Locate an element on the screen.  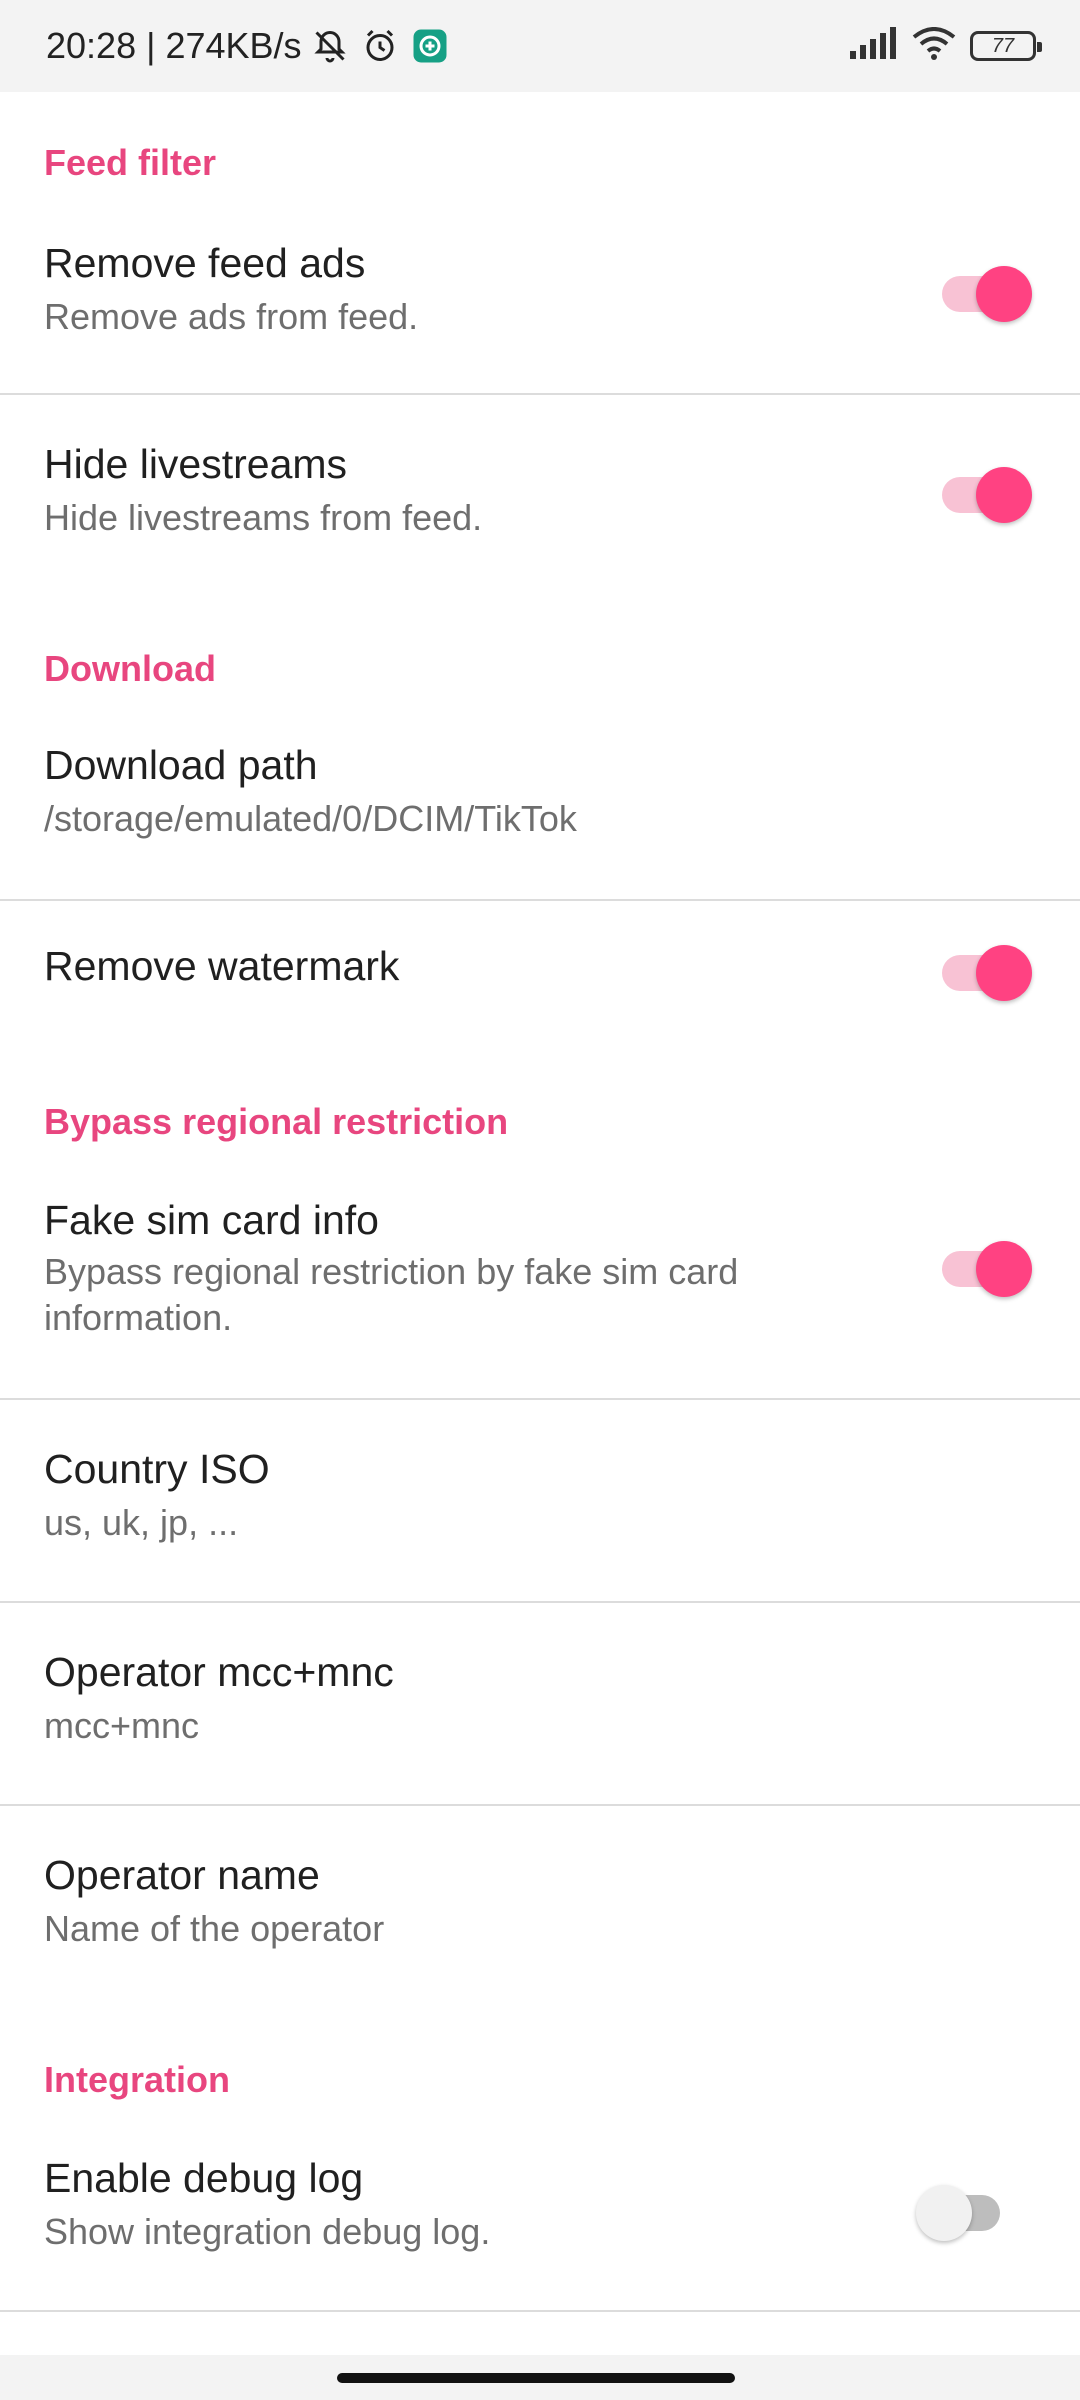
pref-summary: /storage/emulated/0/DCIM/TikTok is located at coordinates (310, 818).